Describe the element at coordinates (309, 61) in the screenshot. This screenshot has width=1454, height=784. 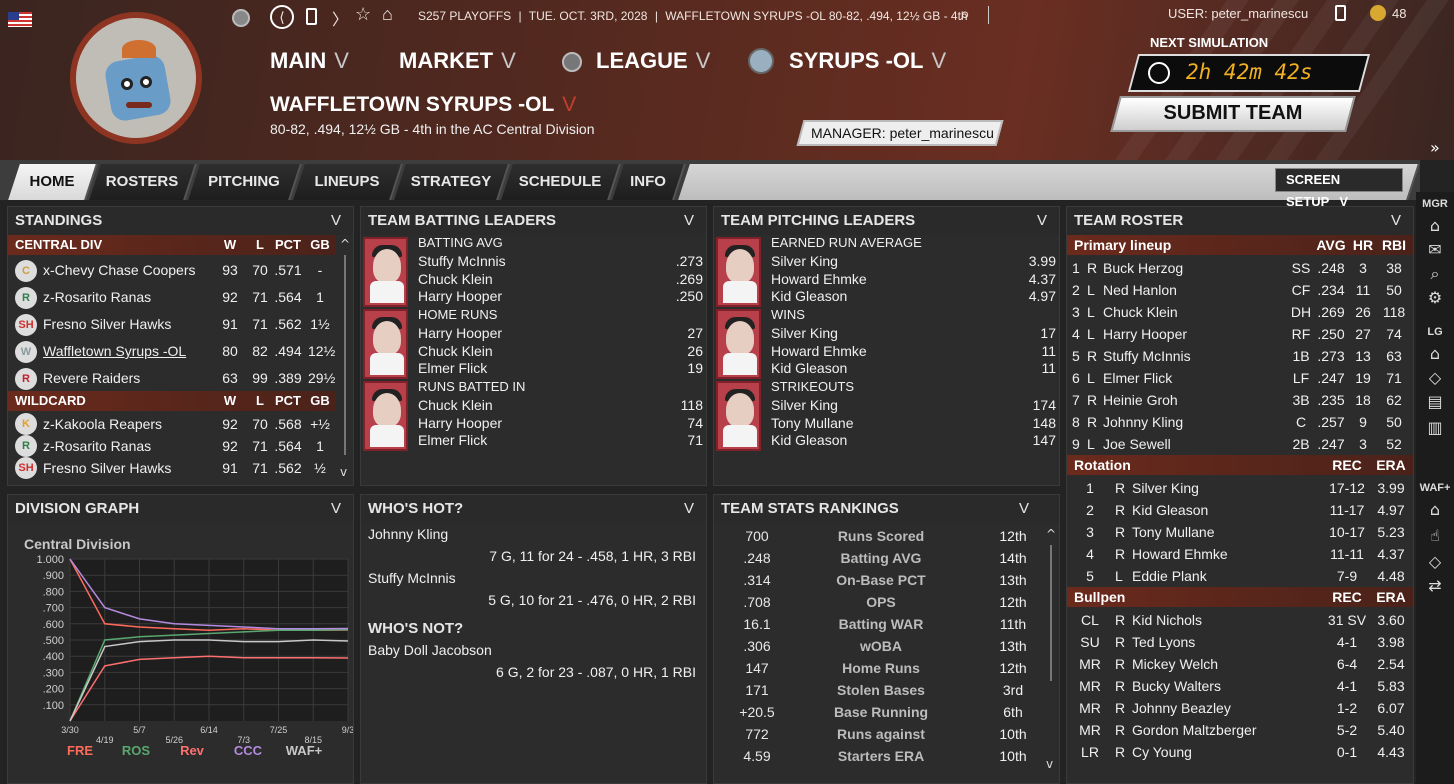
I see `nav-main: MAIN V` at that location.